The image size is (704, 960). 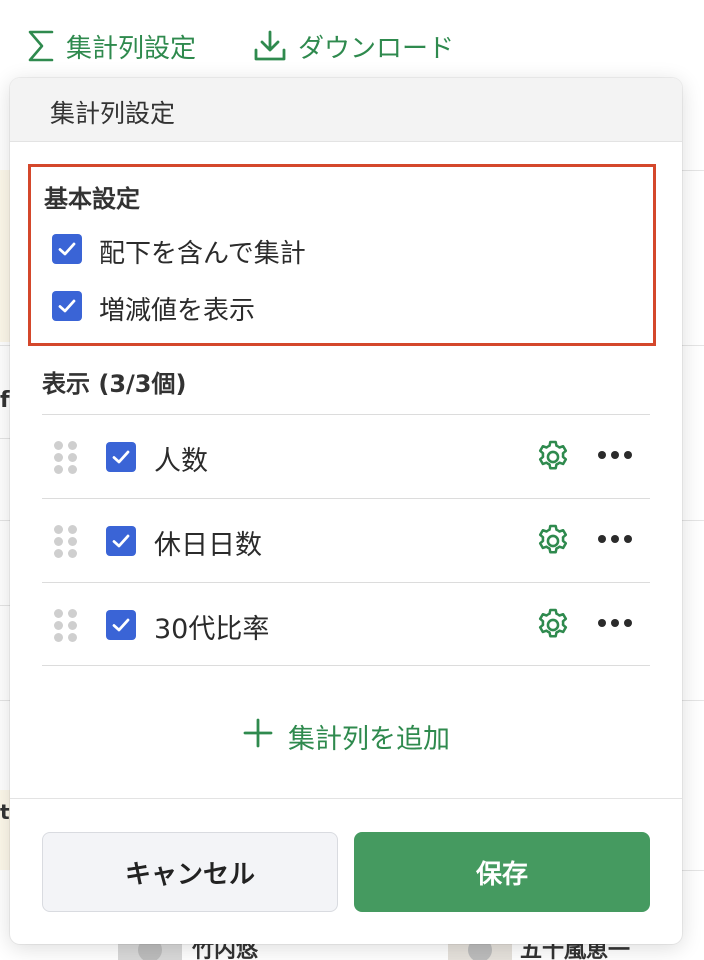 What do you see at coordinates (202, 251) in the screenshot?
I see `include-subordinates-label: 配下を含んで集計` at bounding box center [202, 251].